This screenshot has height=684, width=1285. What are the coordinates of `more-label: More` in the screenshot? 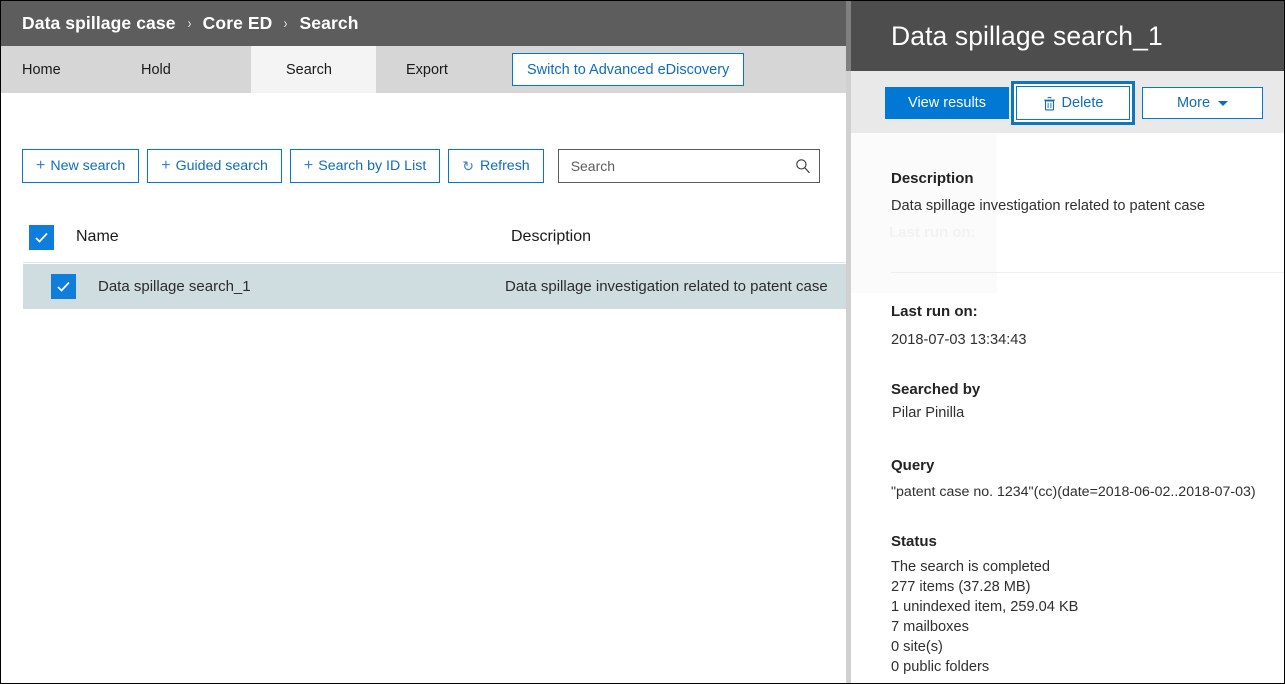 It's located at (1193, 103).